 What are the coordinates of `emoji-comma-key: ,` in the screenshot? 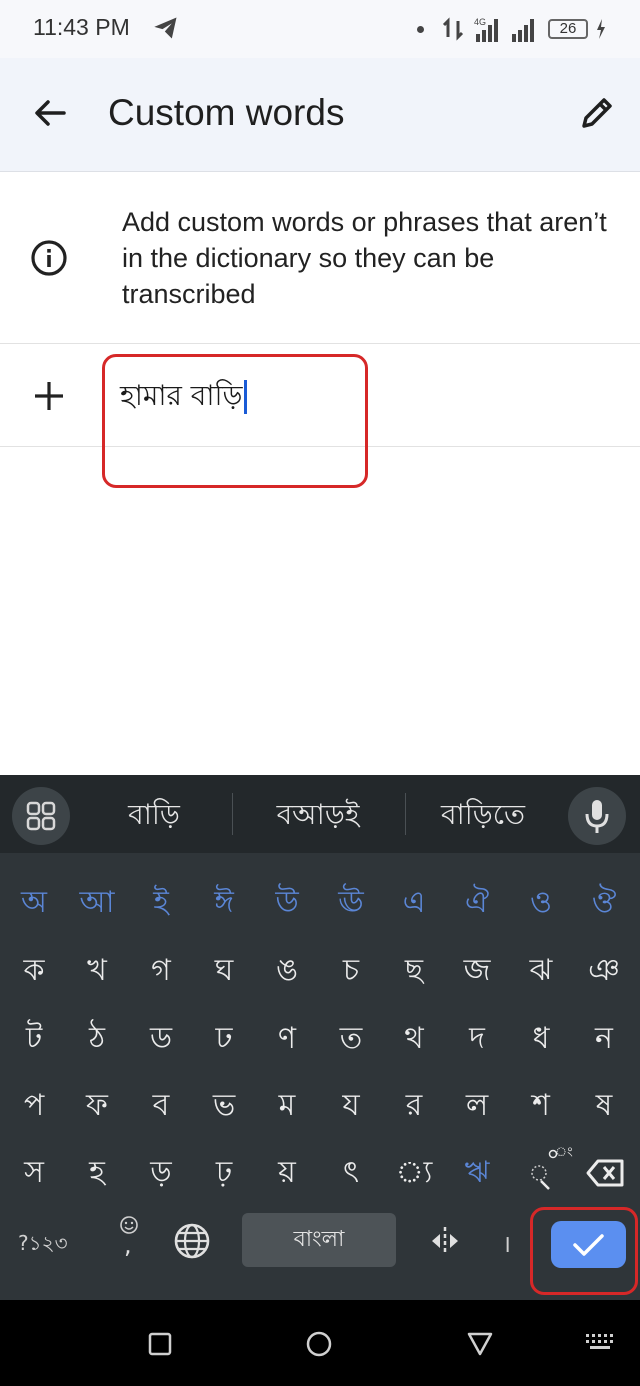 It's located at (130, 1240).